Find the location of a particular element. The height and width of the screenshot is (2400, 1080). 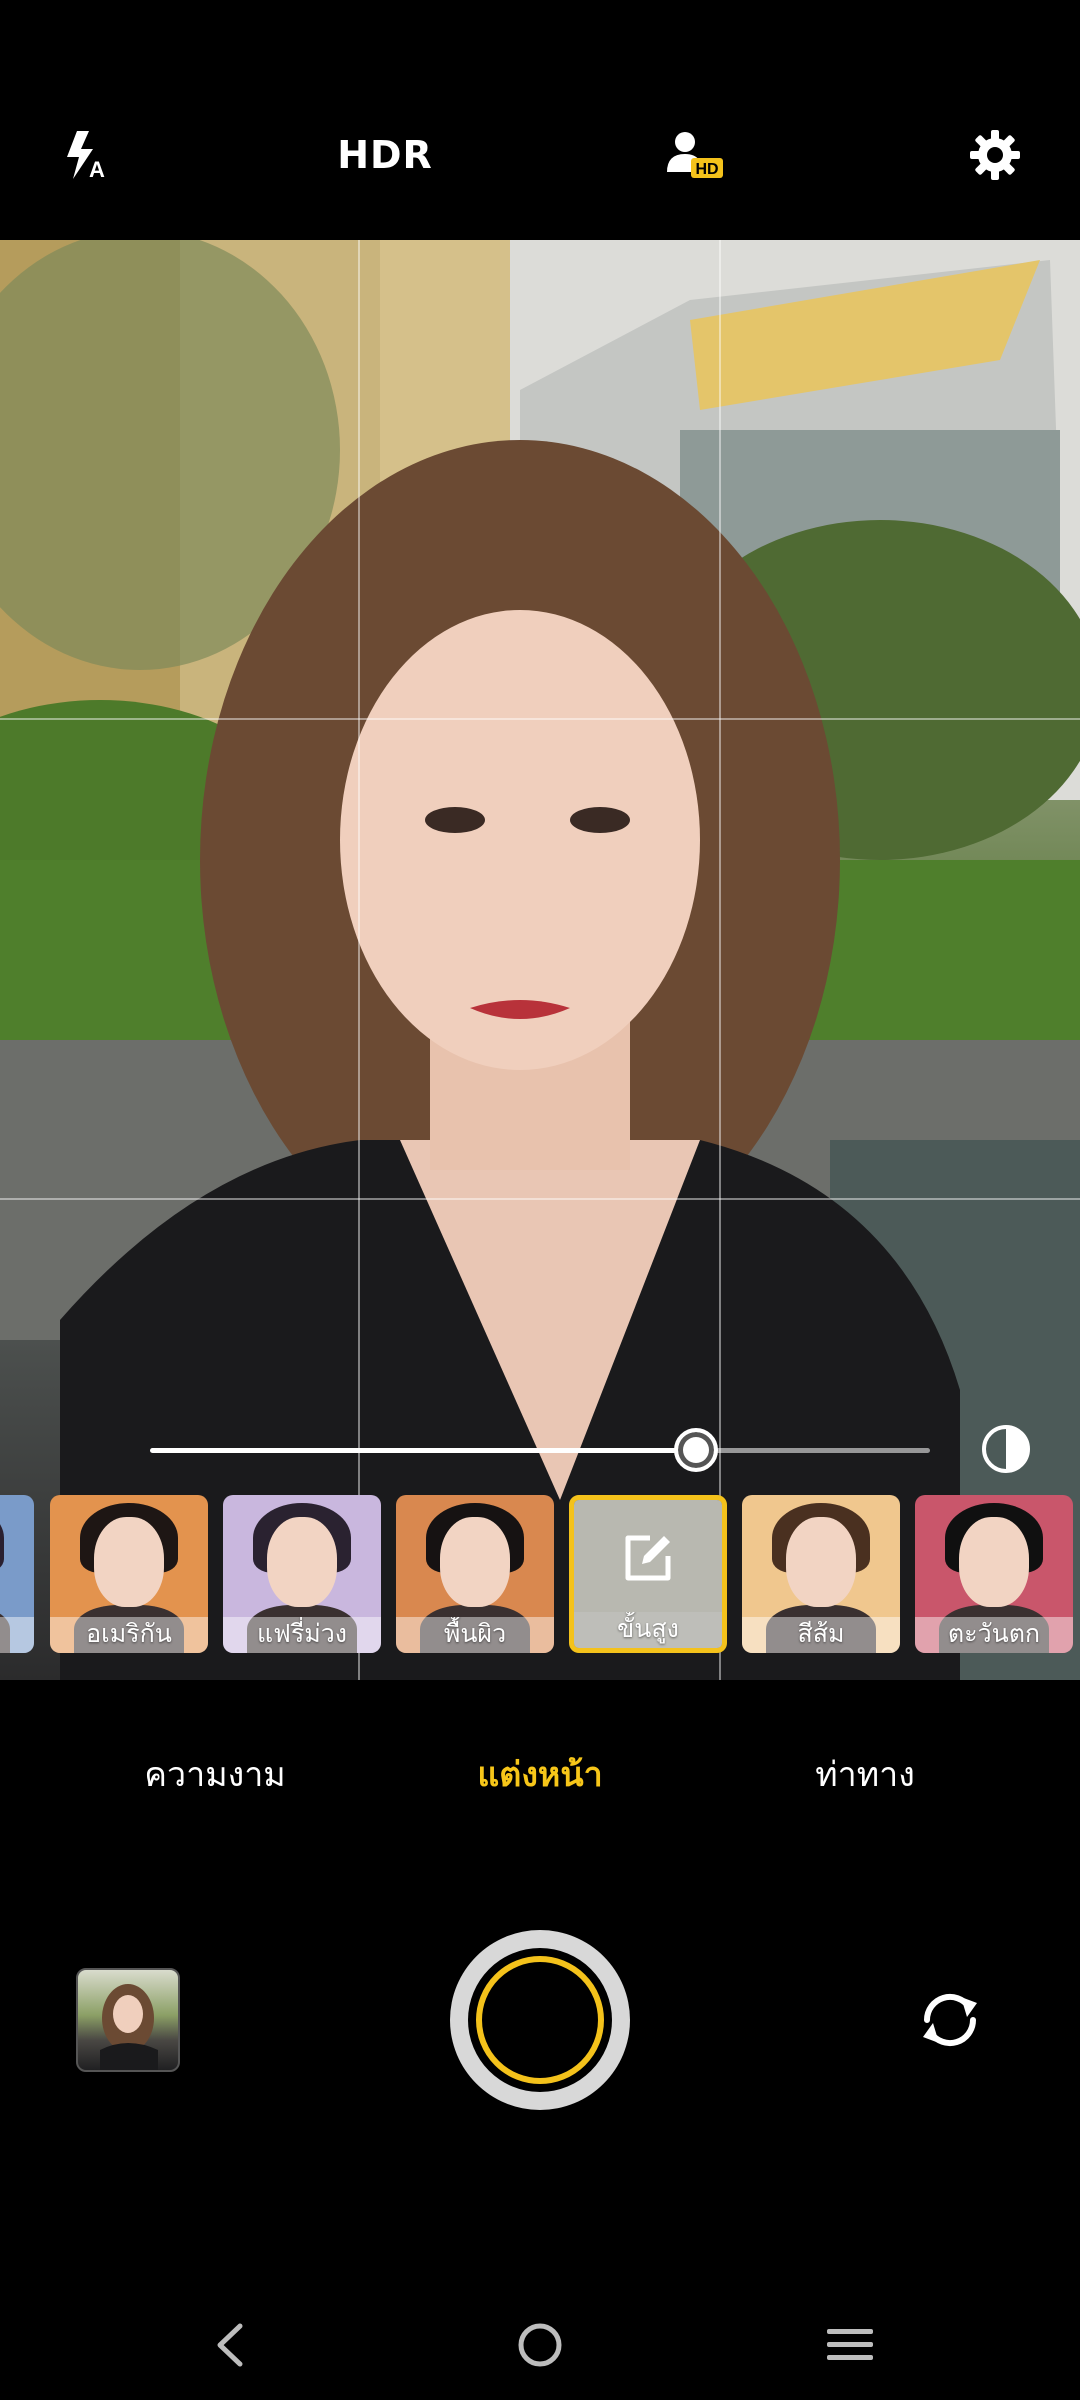

makeup-style-label: ห.. is located at coordinates (17, 1635).